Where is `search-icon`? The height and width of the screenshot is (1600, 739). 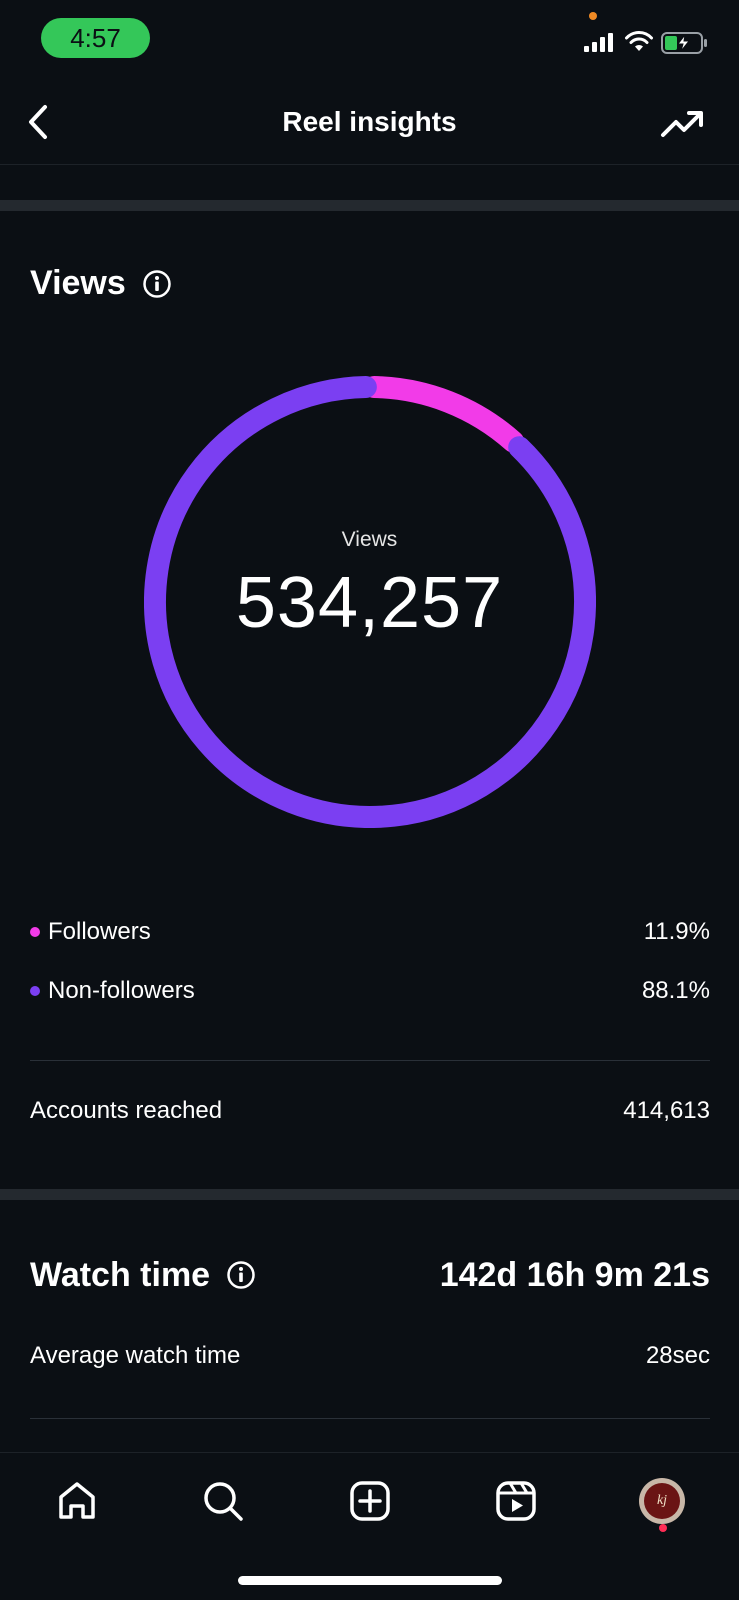 search-icon is located at coordinates (223, 1501).